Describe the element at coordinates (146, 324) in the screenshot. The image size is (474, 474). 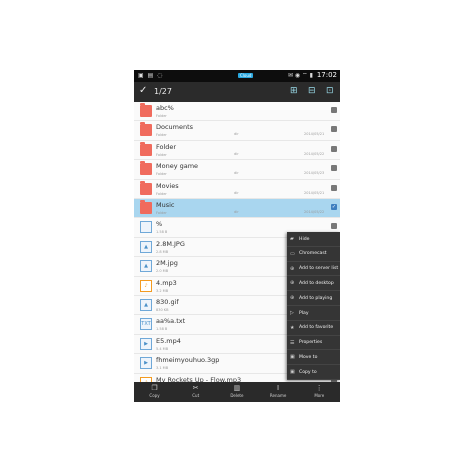
I see `text-icon: TXT` at that location.